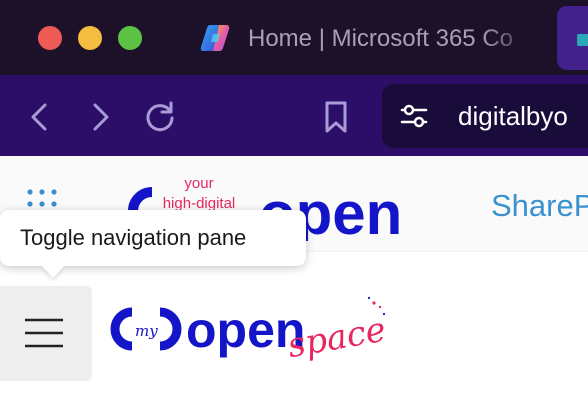 The image size is (588, 404). I want to click on zoom-window-button, so click(130, 38).